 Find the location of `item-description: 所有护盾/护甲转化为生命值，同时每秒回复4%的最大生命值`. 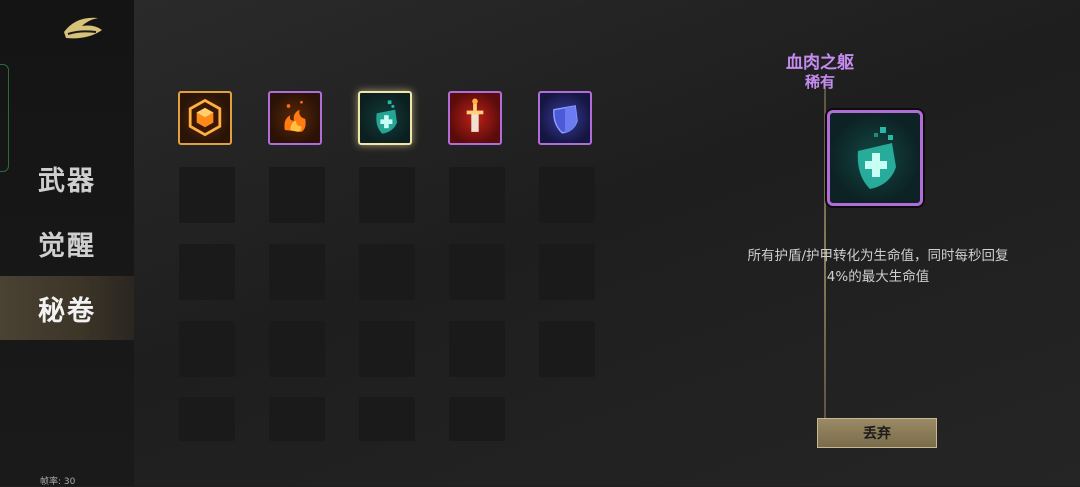

item-description: 所有护盾/护甲转化为生命值，同时每秒回复4%的最大生命值 is located at coordinates (878, 266).